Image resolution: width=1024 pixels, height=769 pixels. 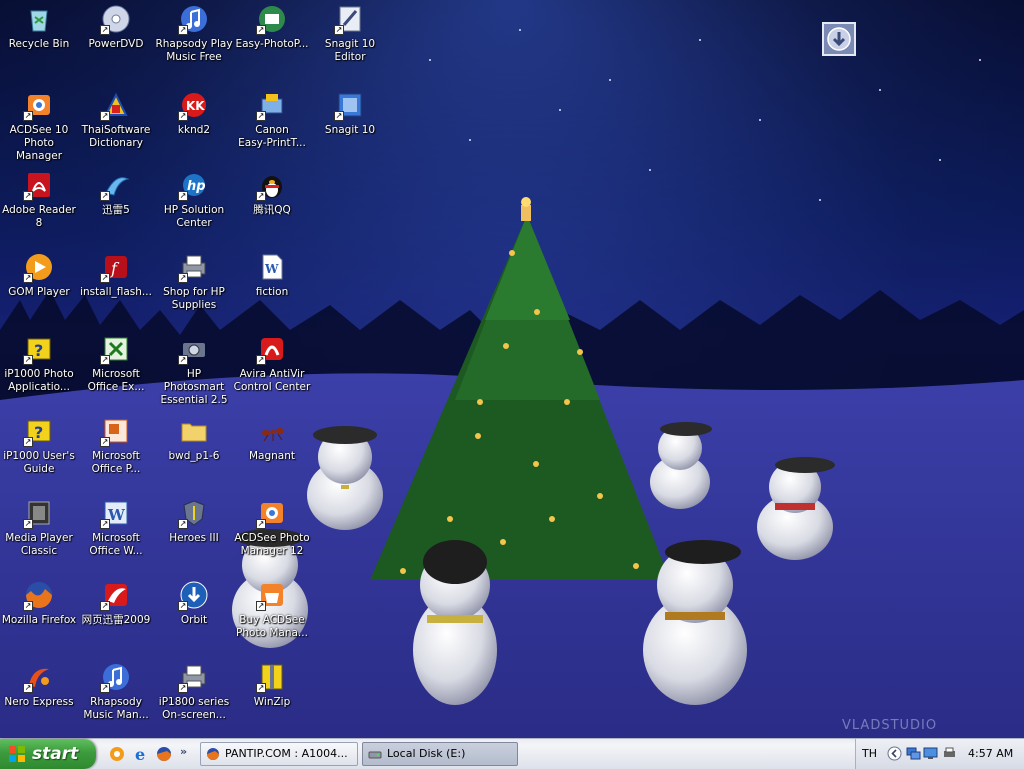 What do you see at coordinates (194, 455) in the screenshot?
I see `desktop-icon: bwd_p1-6` at bounding box center [194, 455].